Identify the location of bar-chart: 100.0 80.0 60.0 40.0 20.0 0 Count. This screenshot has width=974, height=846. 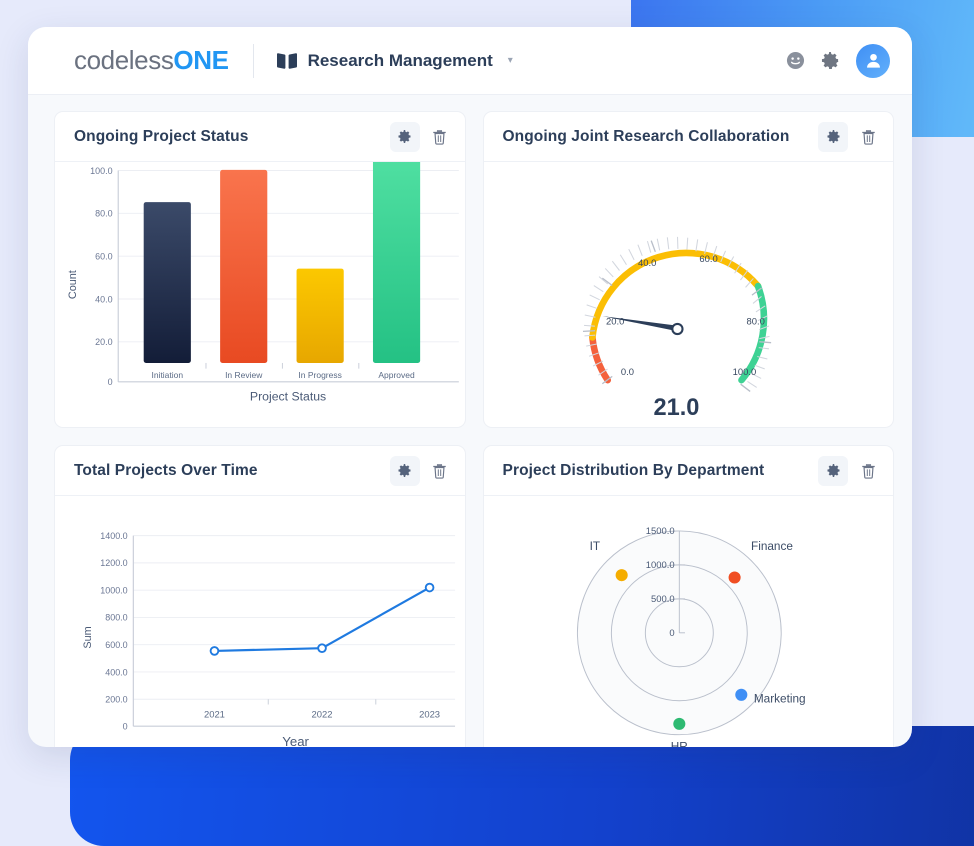
(260, 294).